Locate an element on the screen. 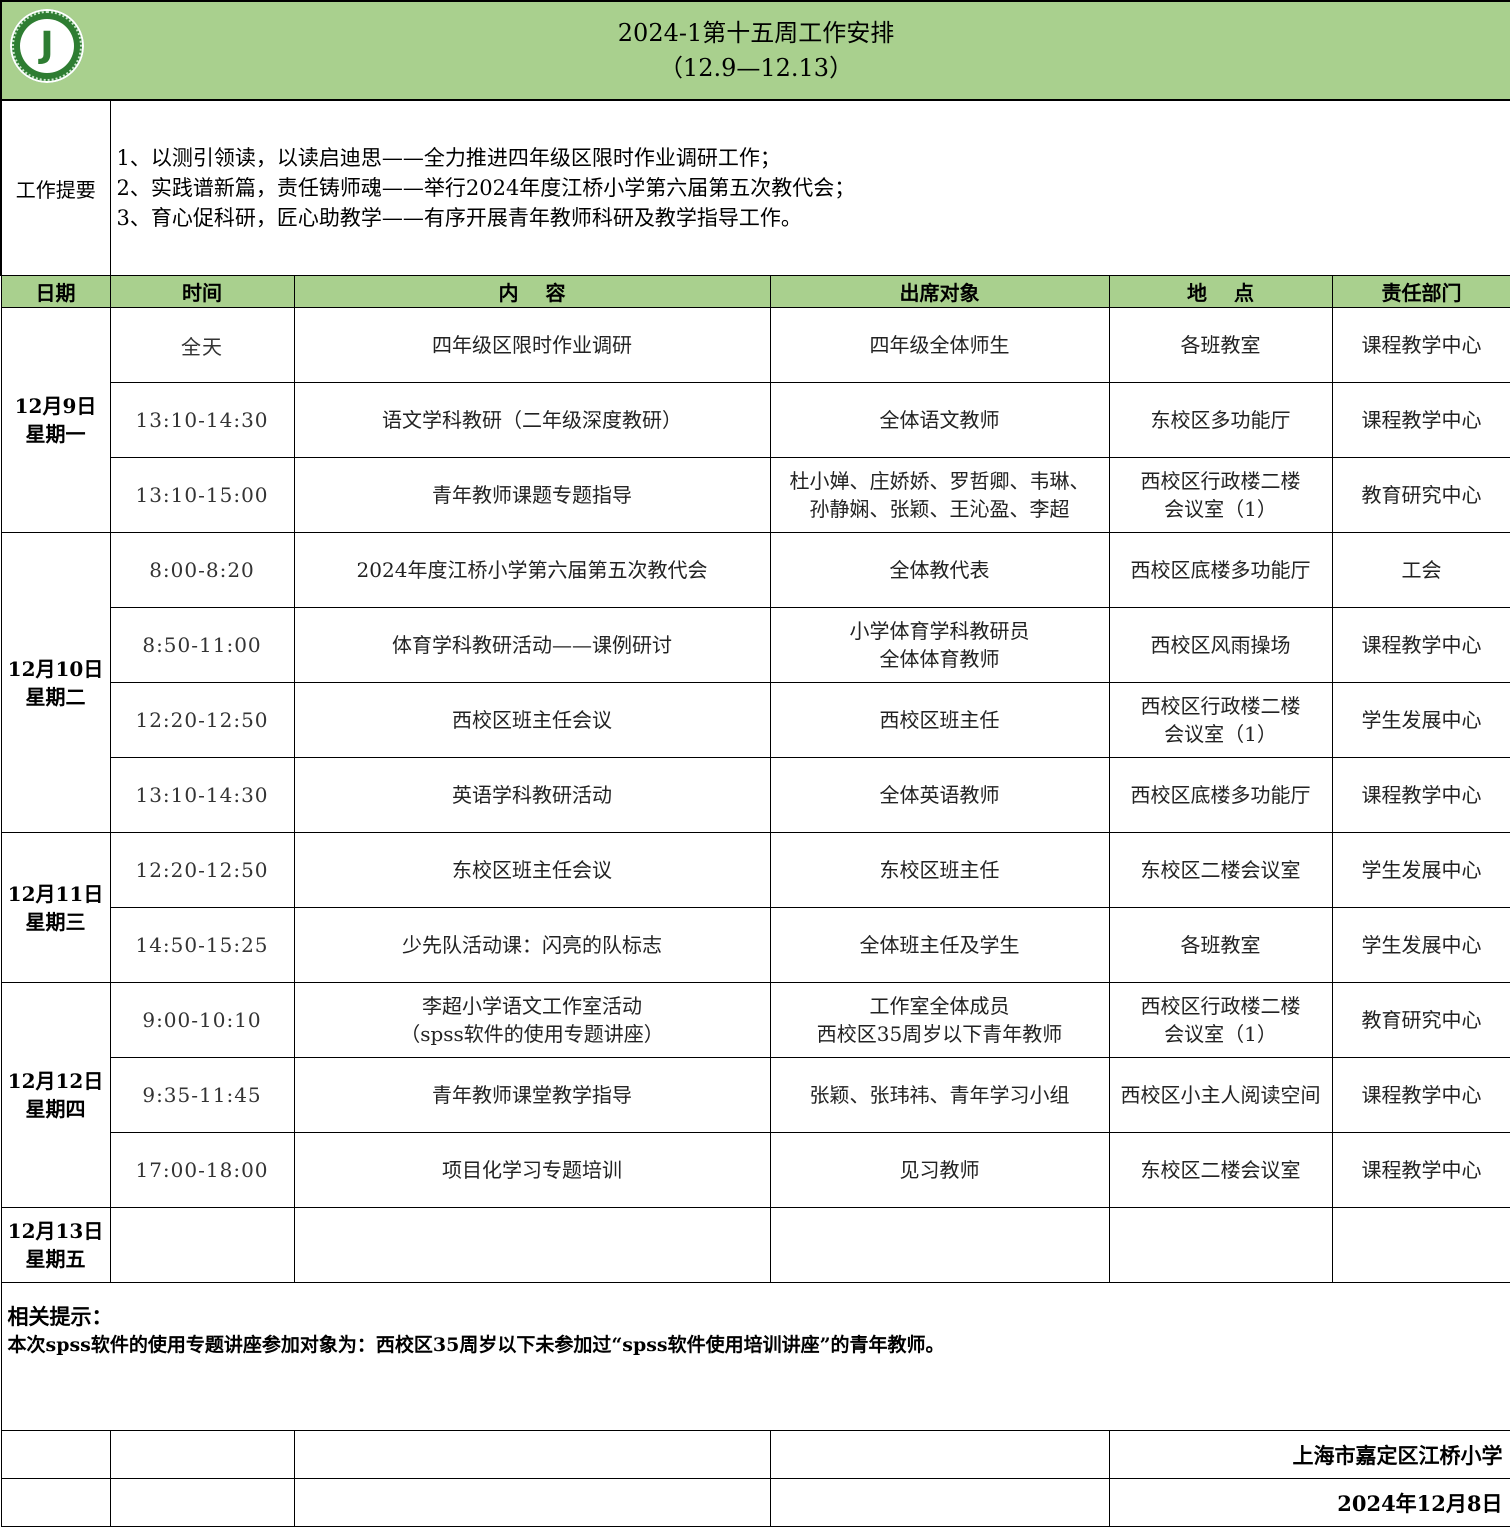 Image resolution: width=1510 pixels, height=1527 pixels. summary-label: 工作提要 is located at coordinates (55, 188).